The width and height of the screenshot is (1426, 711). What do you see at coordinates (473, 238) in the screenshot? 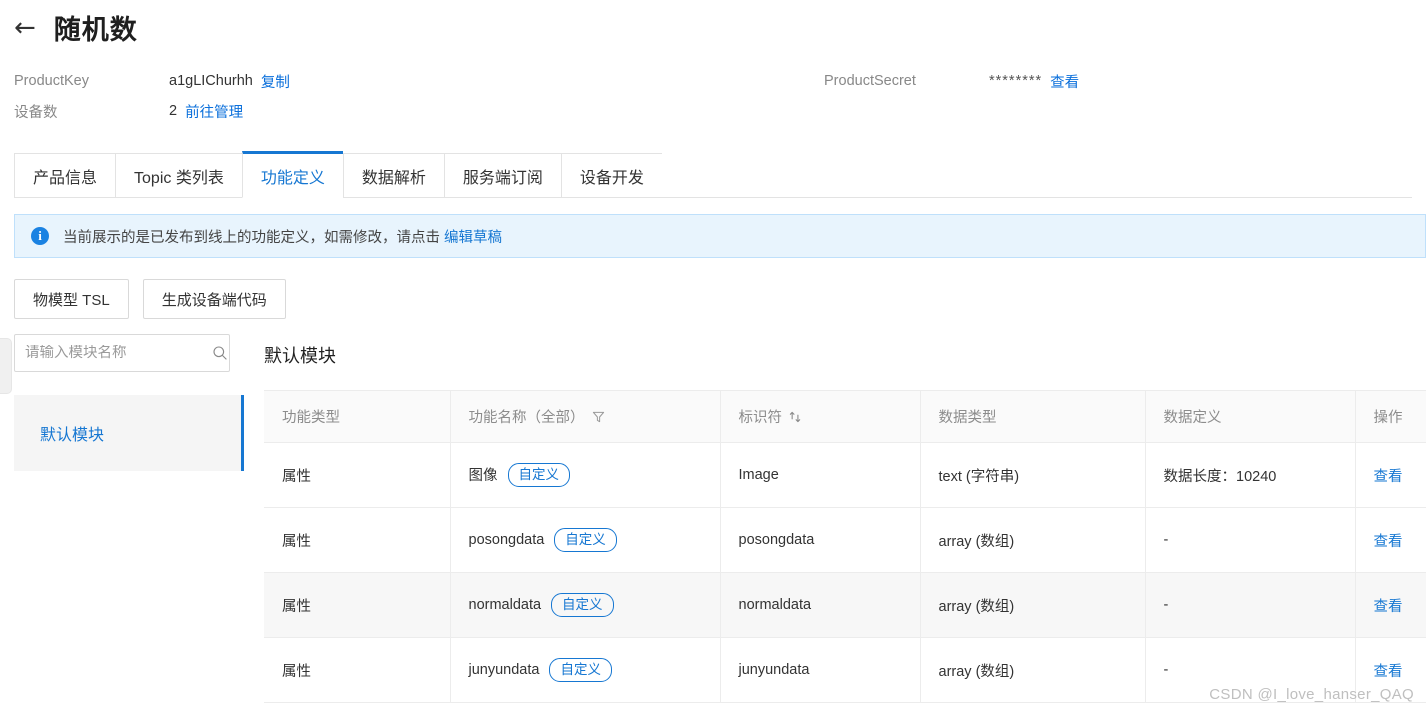
I see `edit-draft-link: 编辑草稿` at bounding box center [473, 238].